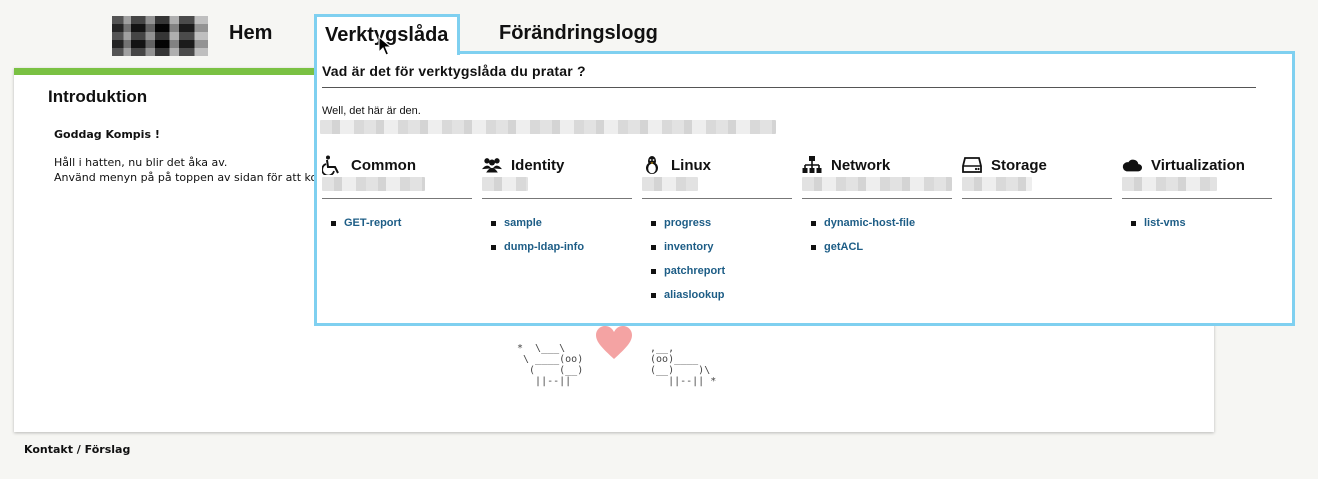  I want to click on tool-link: inventory, so click(717, 253).